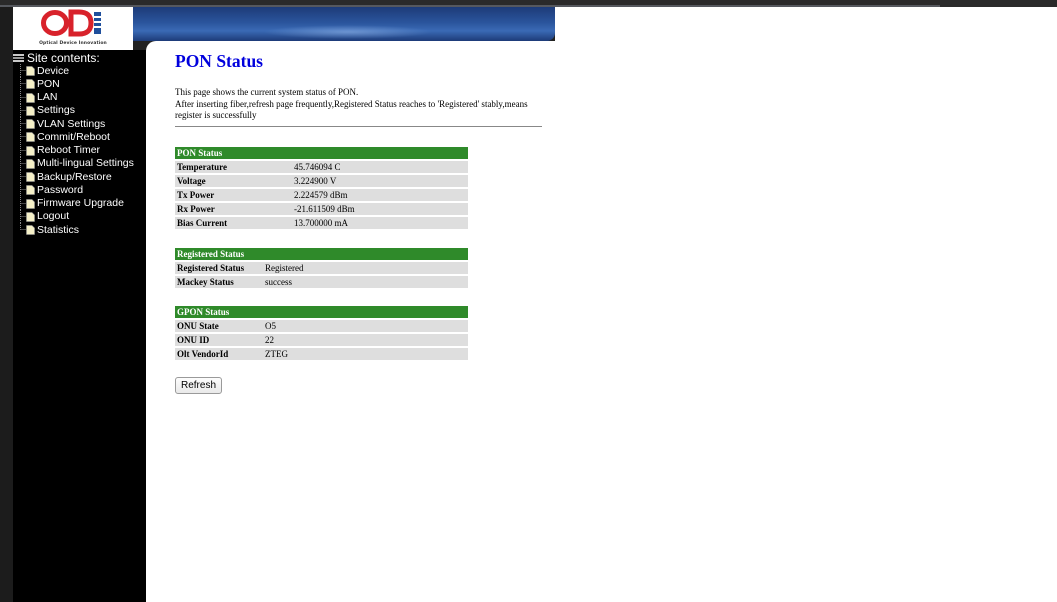  Describe the element at coordinates (75, 97) in the screenshot. I see `sidebar-item-lan: LAN` at that location.